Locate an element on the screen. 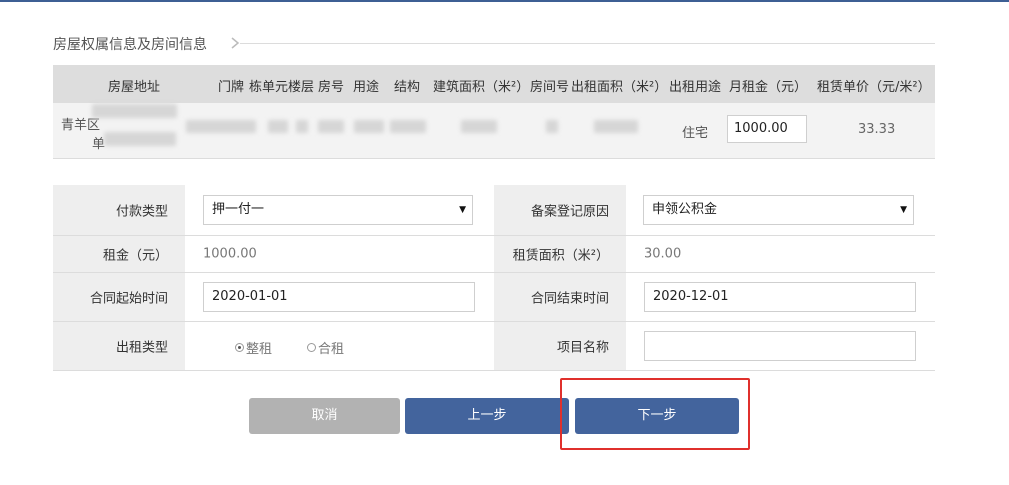  col-door: 门牌 is located at coordinates (231, 87).